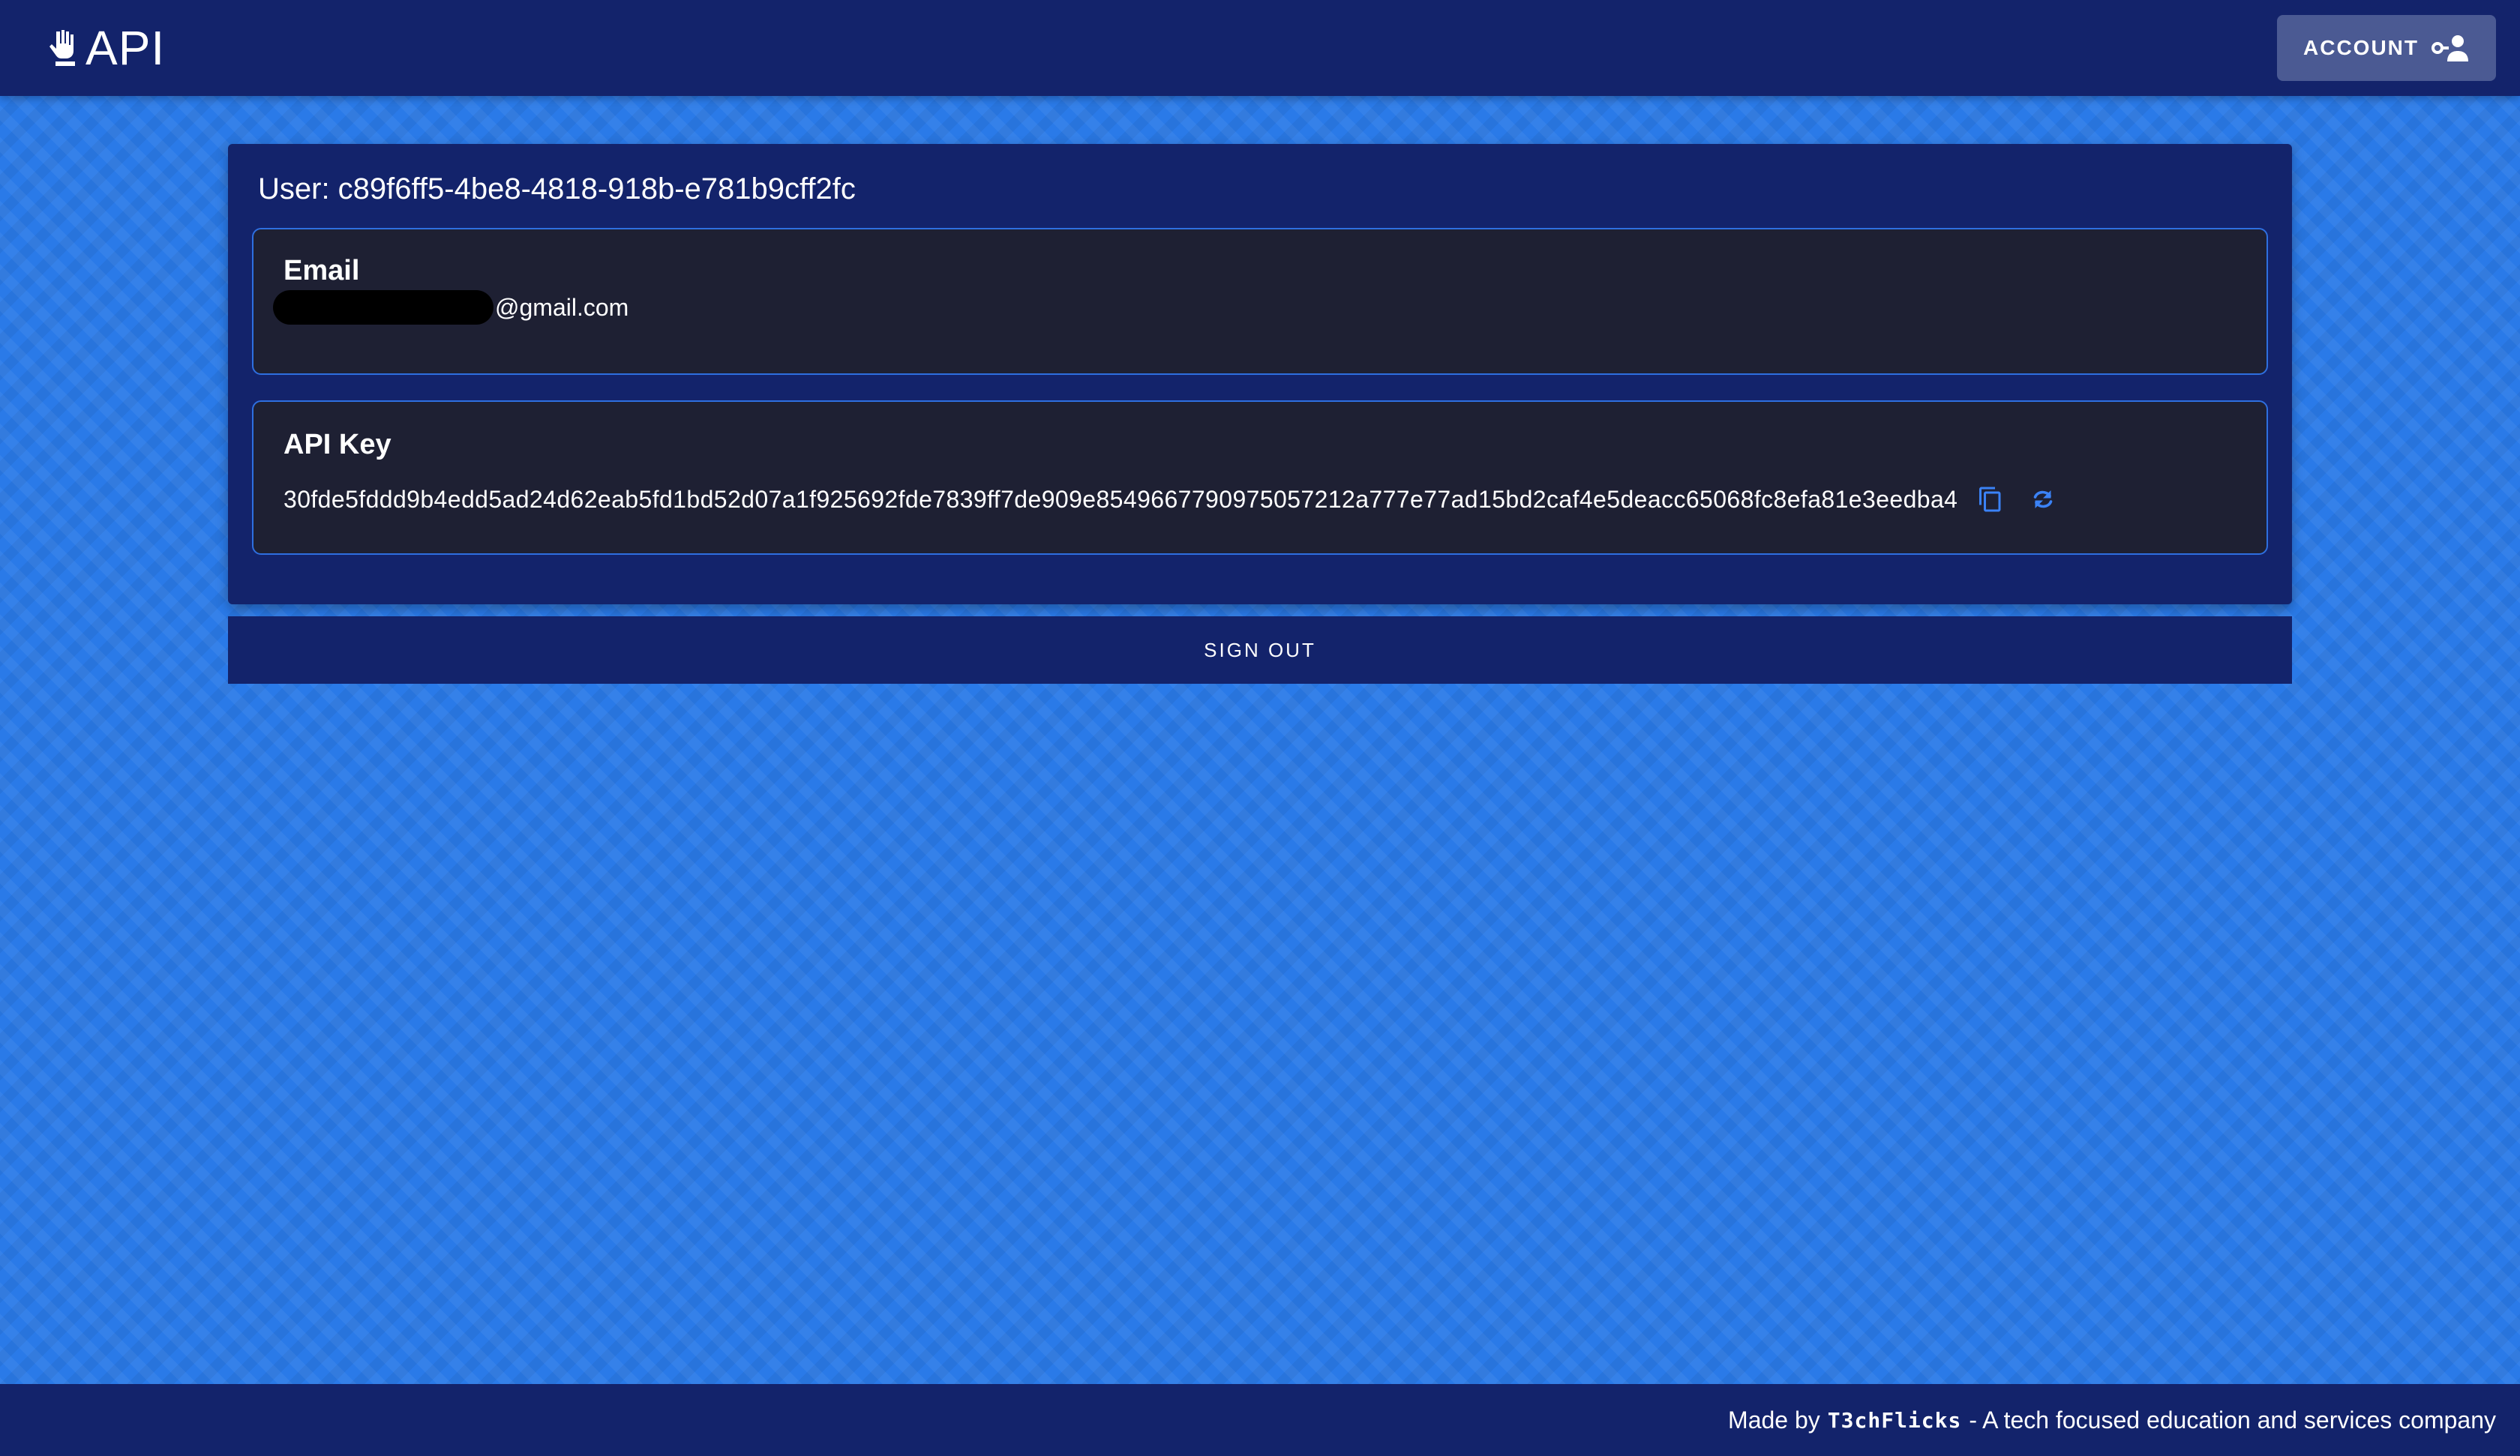 Image resolution: width=2520 pixels, height=1456 pixels. Describe the element at coordinates (2450, 48) in the screenshot. I see `account-key-icon` at that location.